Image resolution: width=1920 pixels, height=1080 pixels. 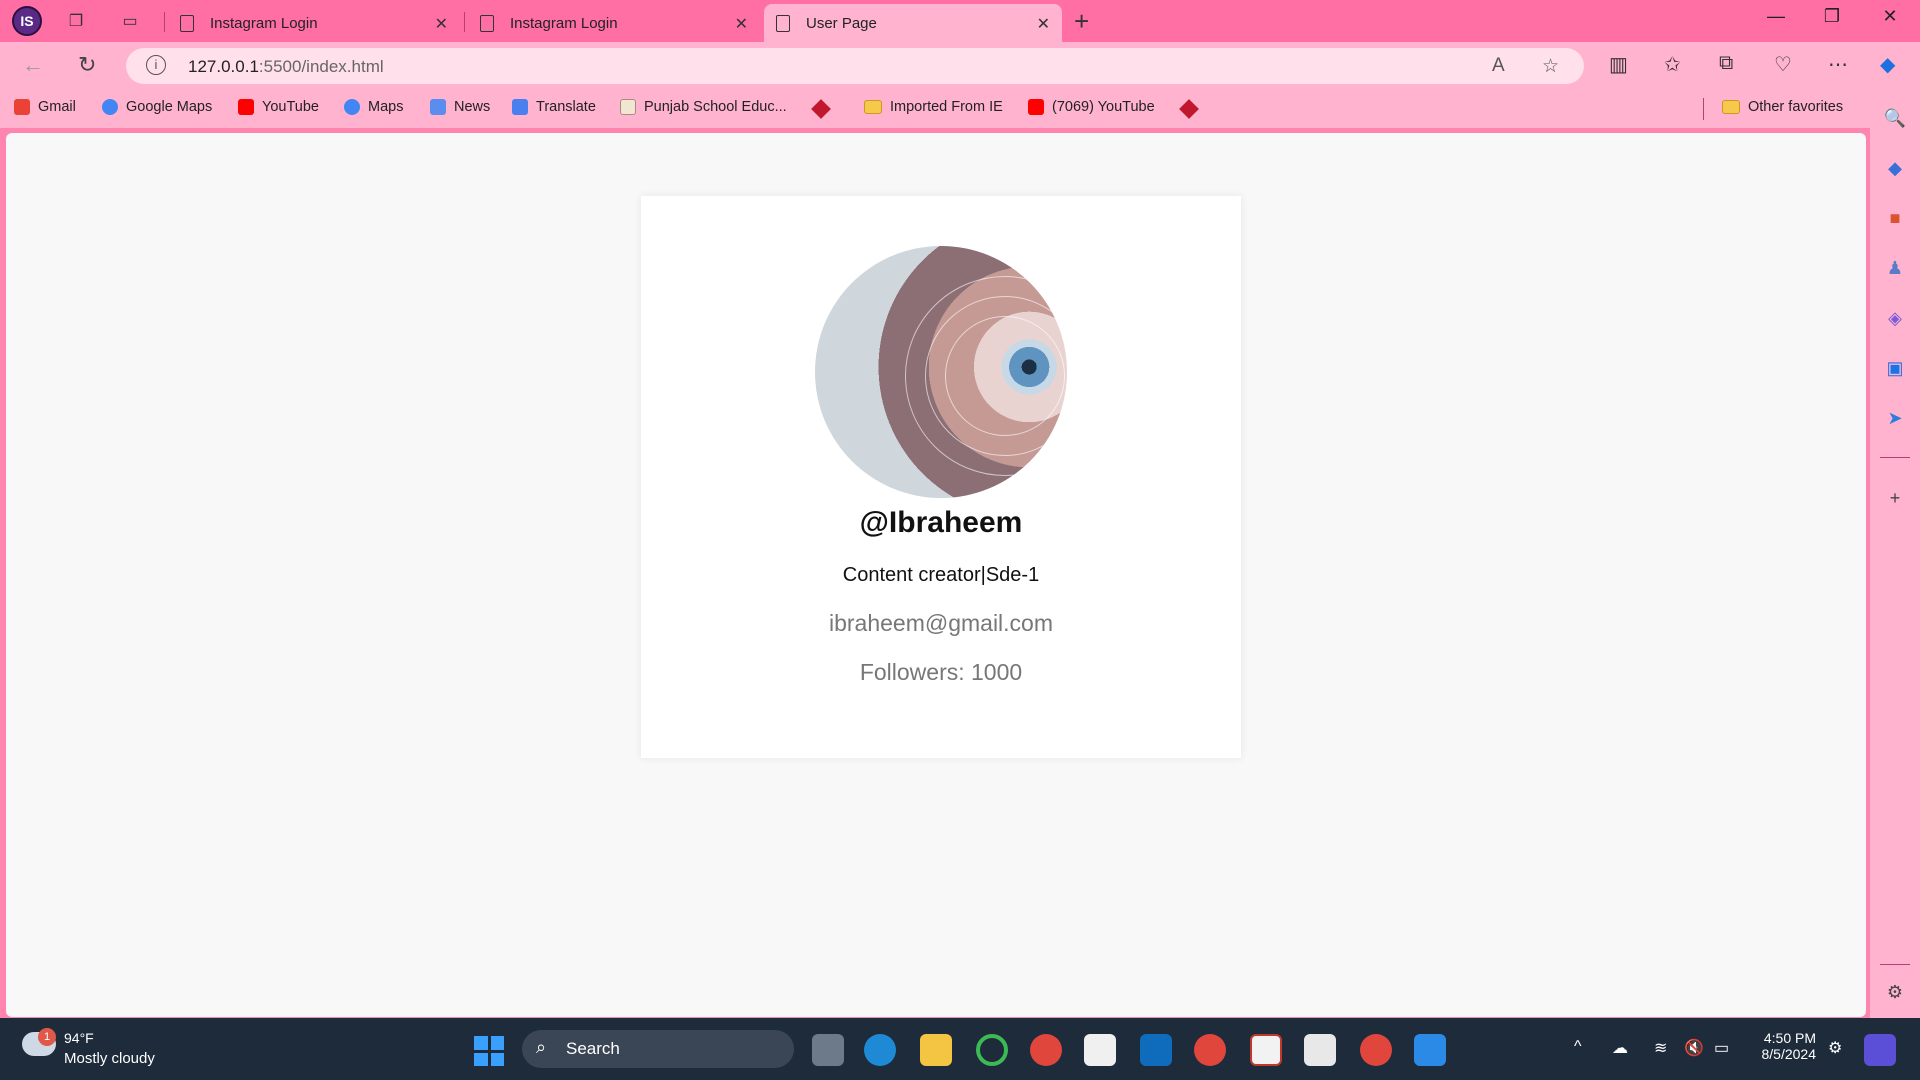 I want to click on file-explorer-icon, so click(x=936, y=1050).